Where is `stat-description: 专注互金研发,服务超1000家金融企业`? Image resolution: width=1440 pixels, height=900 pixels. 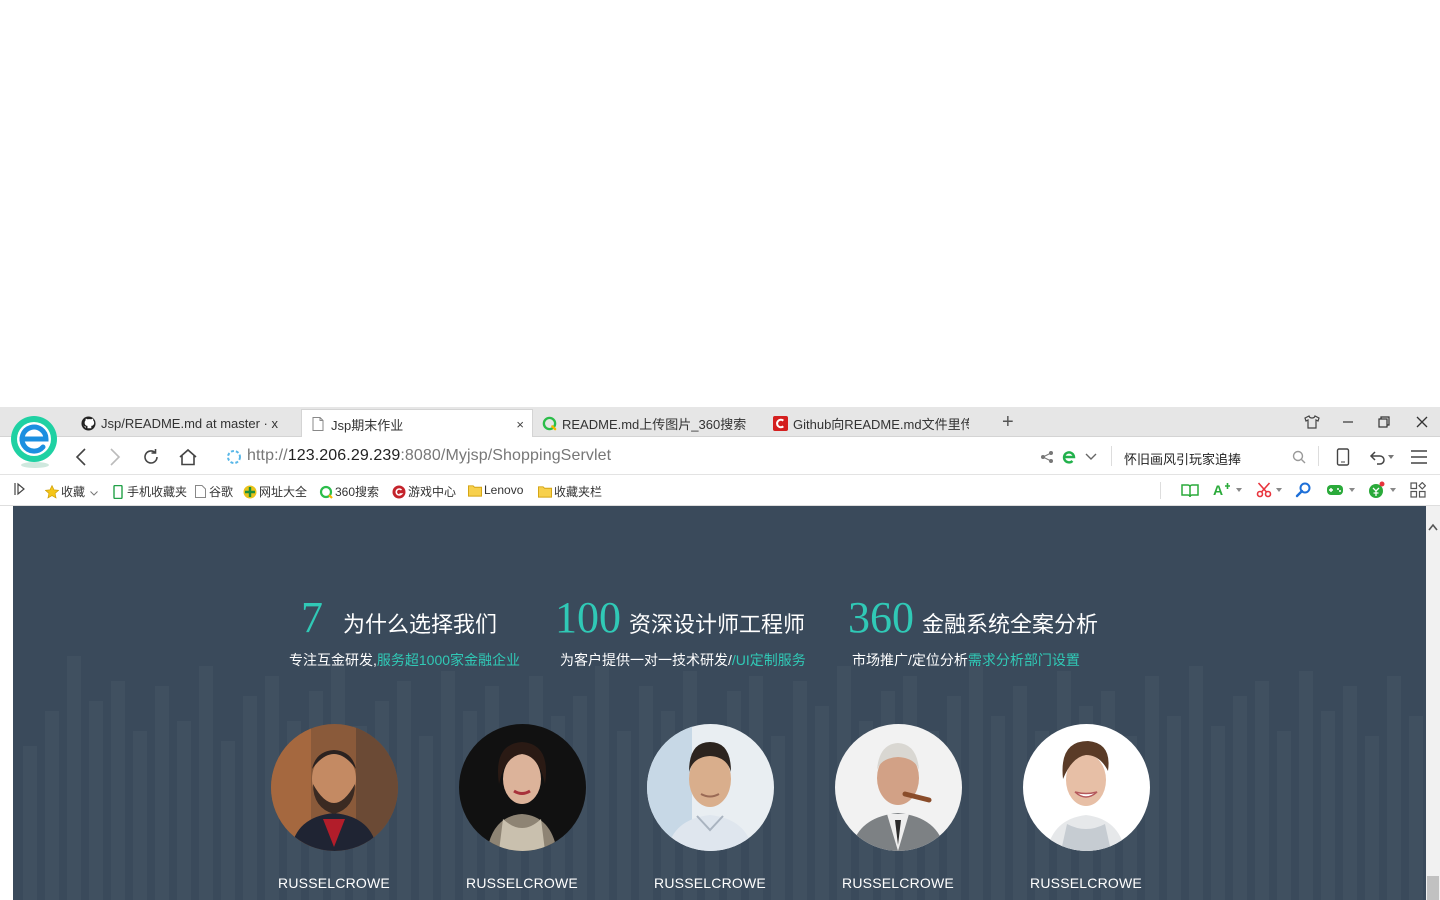 stat-description: 专注互金研发,服务超1000家金融企业 is located at coordinates (404, 660).